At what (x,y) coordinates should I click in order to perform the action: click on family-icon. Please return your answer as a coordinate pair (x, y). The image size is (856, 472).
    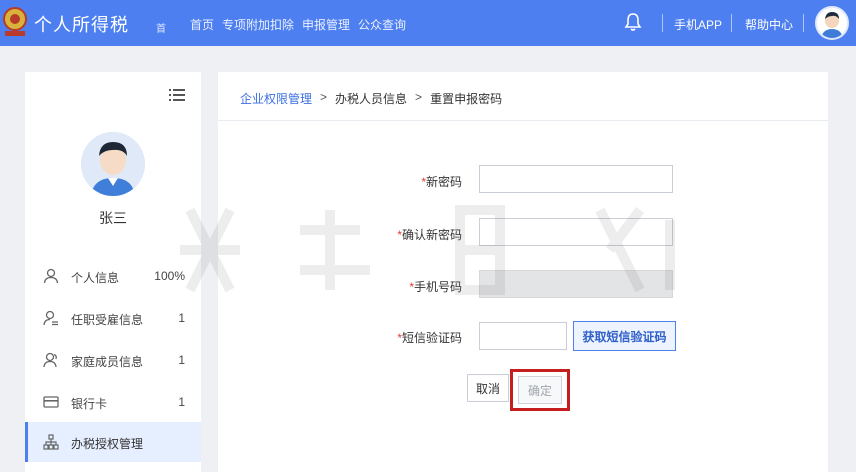
    Looking at the image, I should click on (50, 360).